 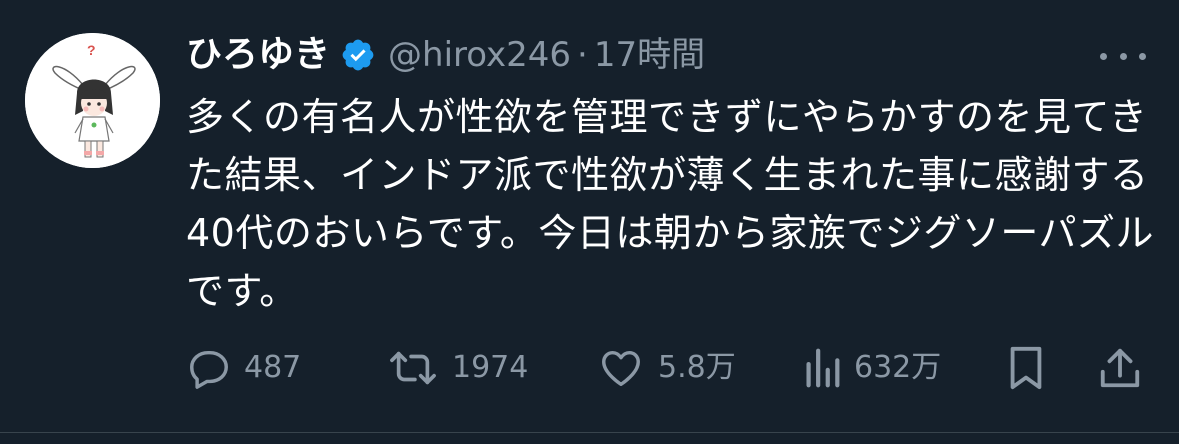 What do you see at coordinates (621, 368) in the screenshot?
I see `heart-icon` at bounding box center [621, 368].